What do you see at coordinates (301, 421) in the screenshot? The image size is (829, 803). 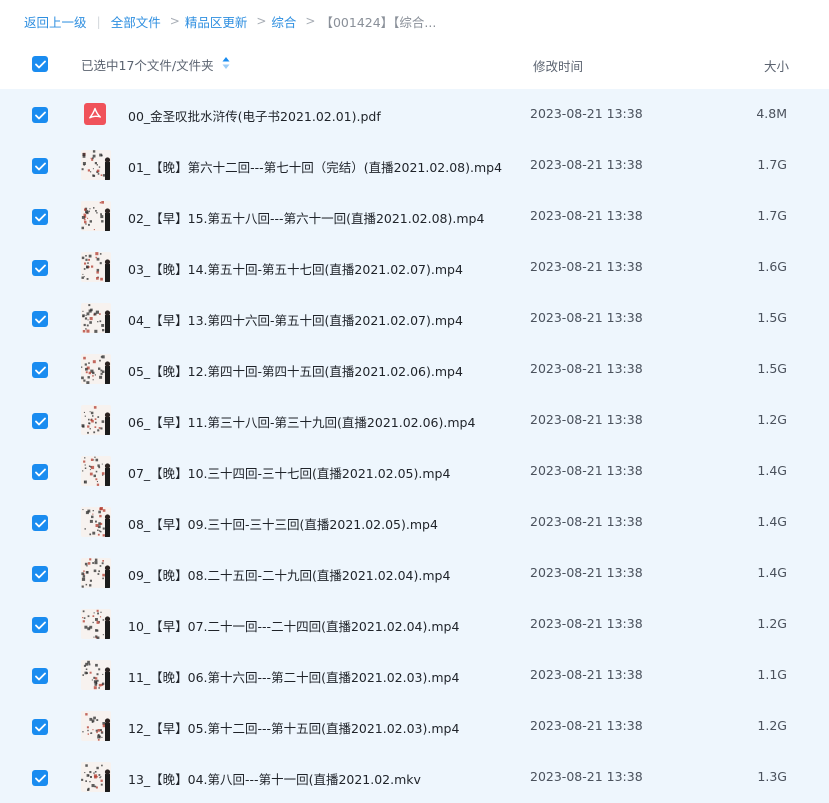 I see `file-name: 06_【早】11.第三十八回-第三十九回(直播2021.02.06).mp4` at bounding box center [301, 421].